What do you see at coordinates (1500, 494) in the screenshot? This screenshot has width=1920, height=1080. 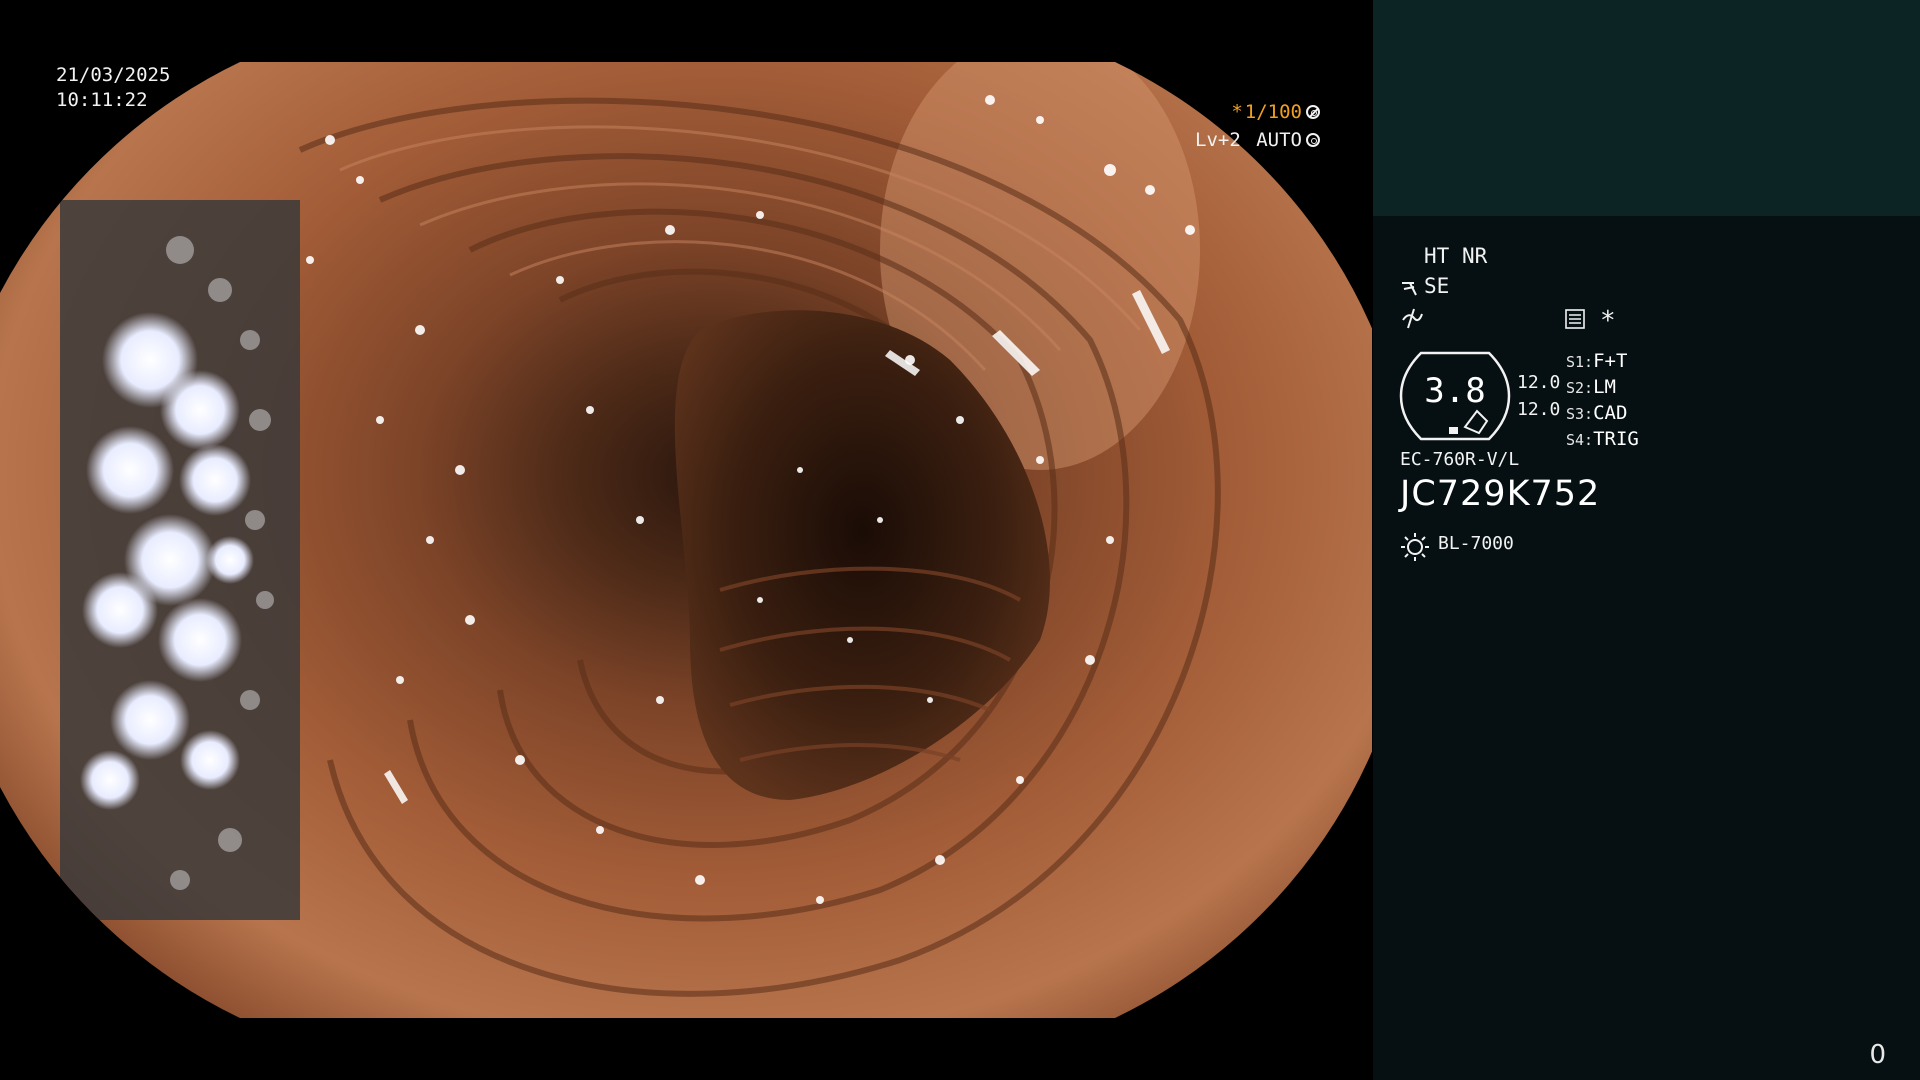 I see `scope-serial: JC729K752` at bounding box center [1500, 494].